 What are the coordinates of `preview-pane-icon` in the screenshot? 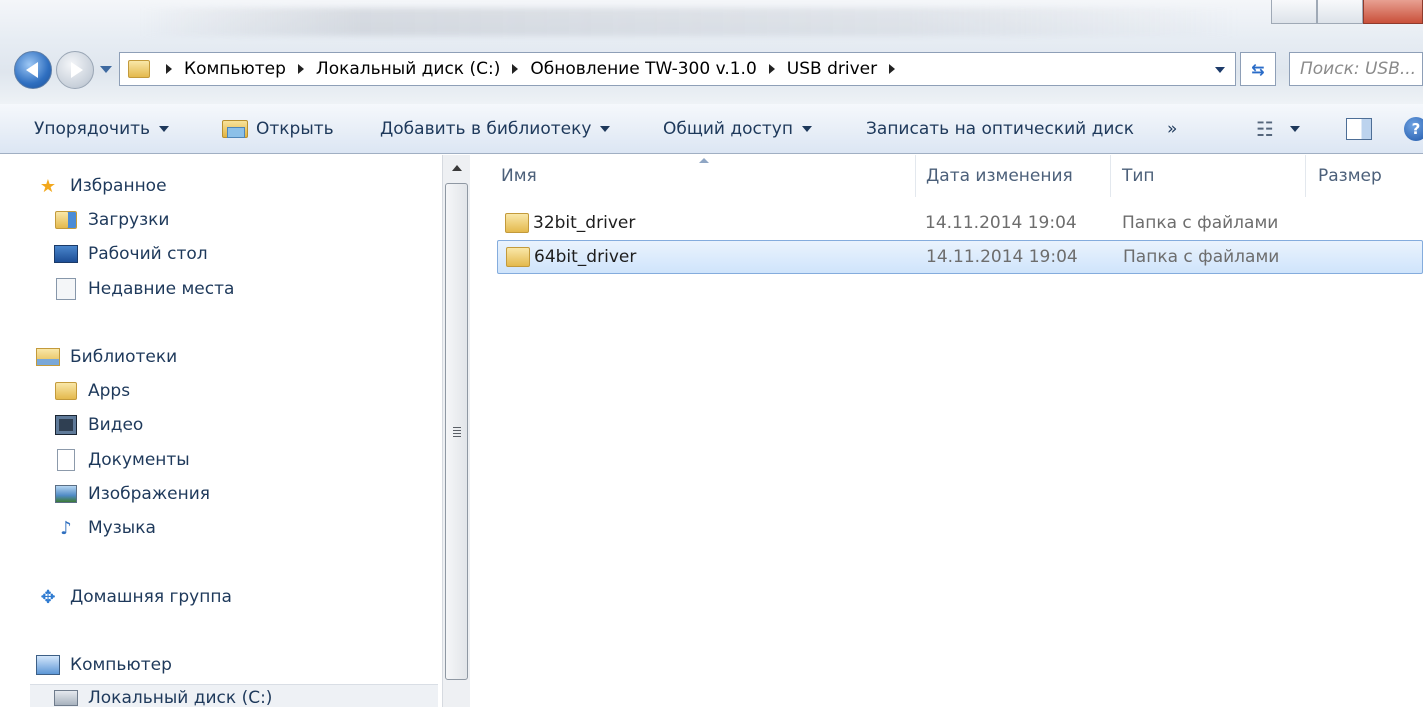 It's located at (1359, 129).